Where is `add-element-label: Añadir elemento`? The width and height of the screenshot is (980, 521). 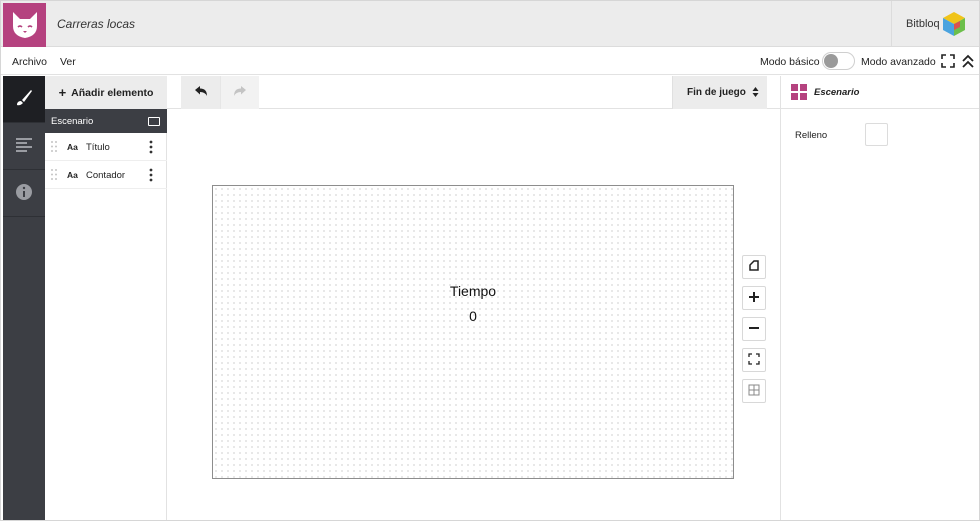
add-element-label: Añadir elemento is located at coordinates (112, 92).